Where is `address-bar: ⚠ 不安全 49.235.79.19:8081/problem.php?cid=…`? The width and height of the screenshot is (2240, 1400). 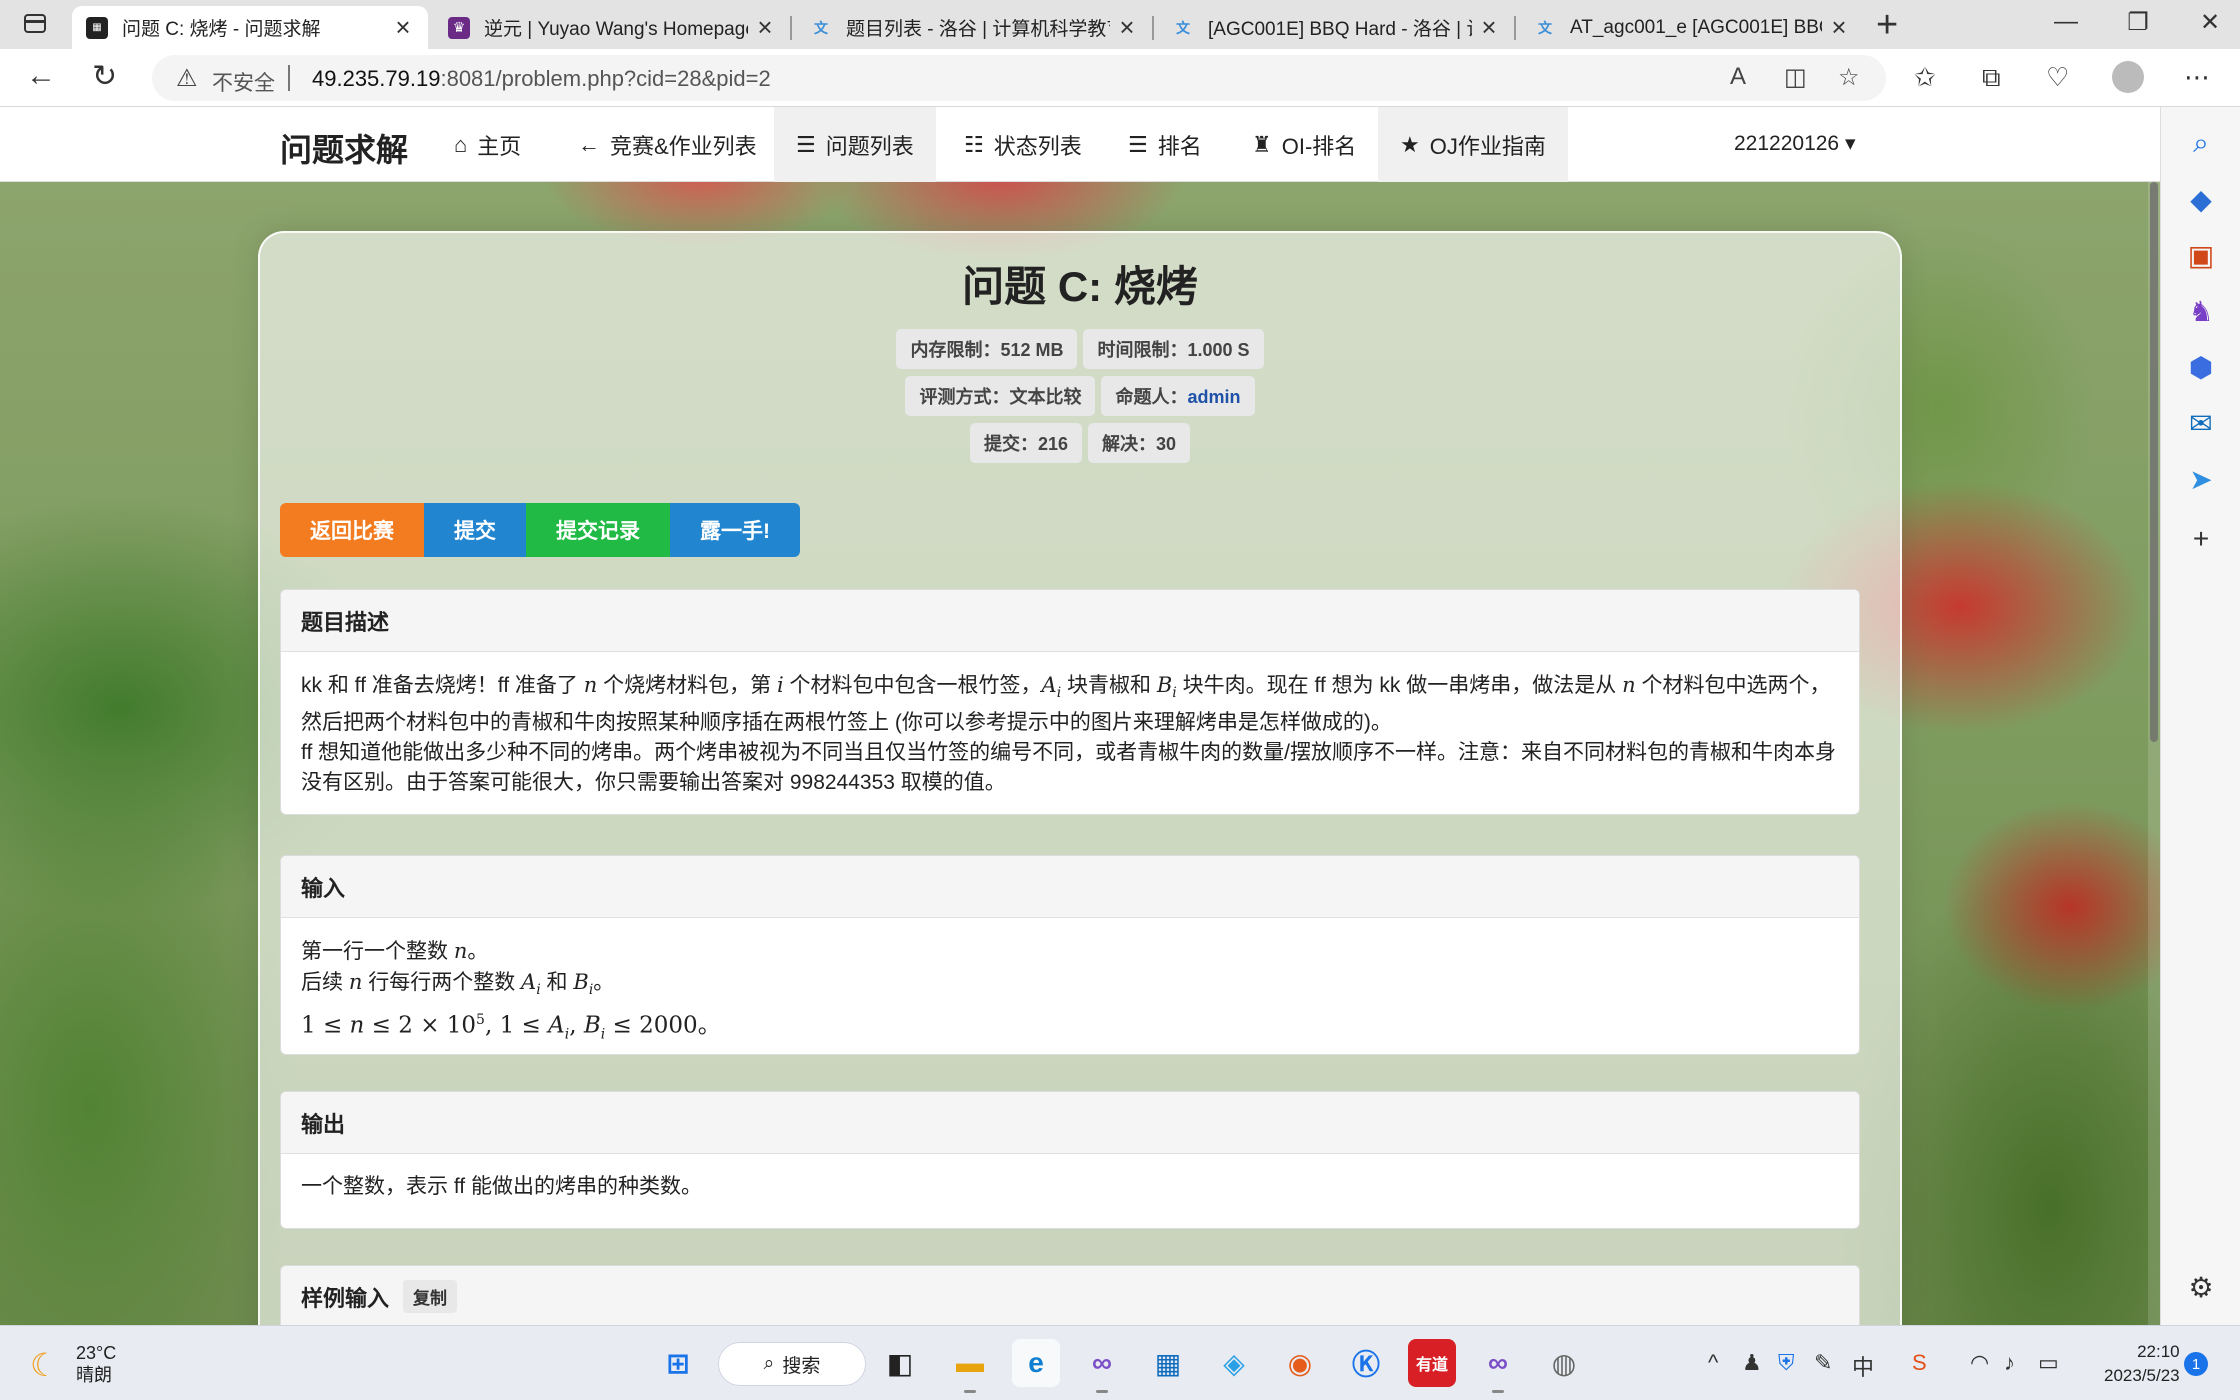
address-bar: ⚠ 不安全 49.235.79.19:8081/problem.php?cid=… is located at coordinates (1019, 78).